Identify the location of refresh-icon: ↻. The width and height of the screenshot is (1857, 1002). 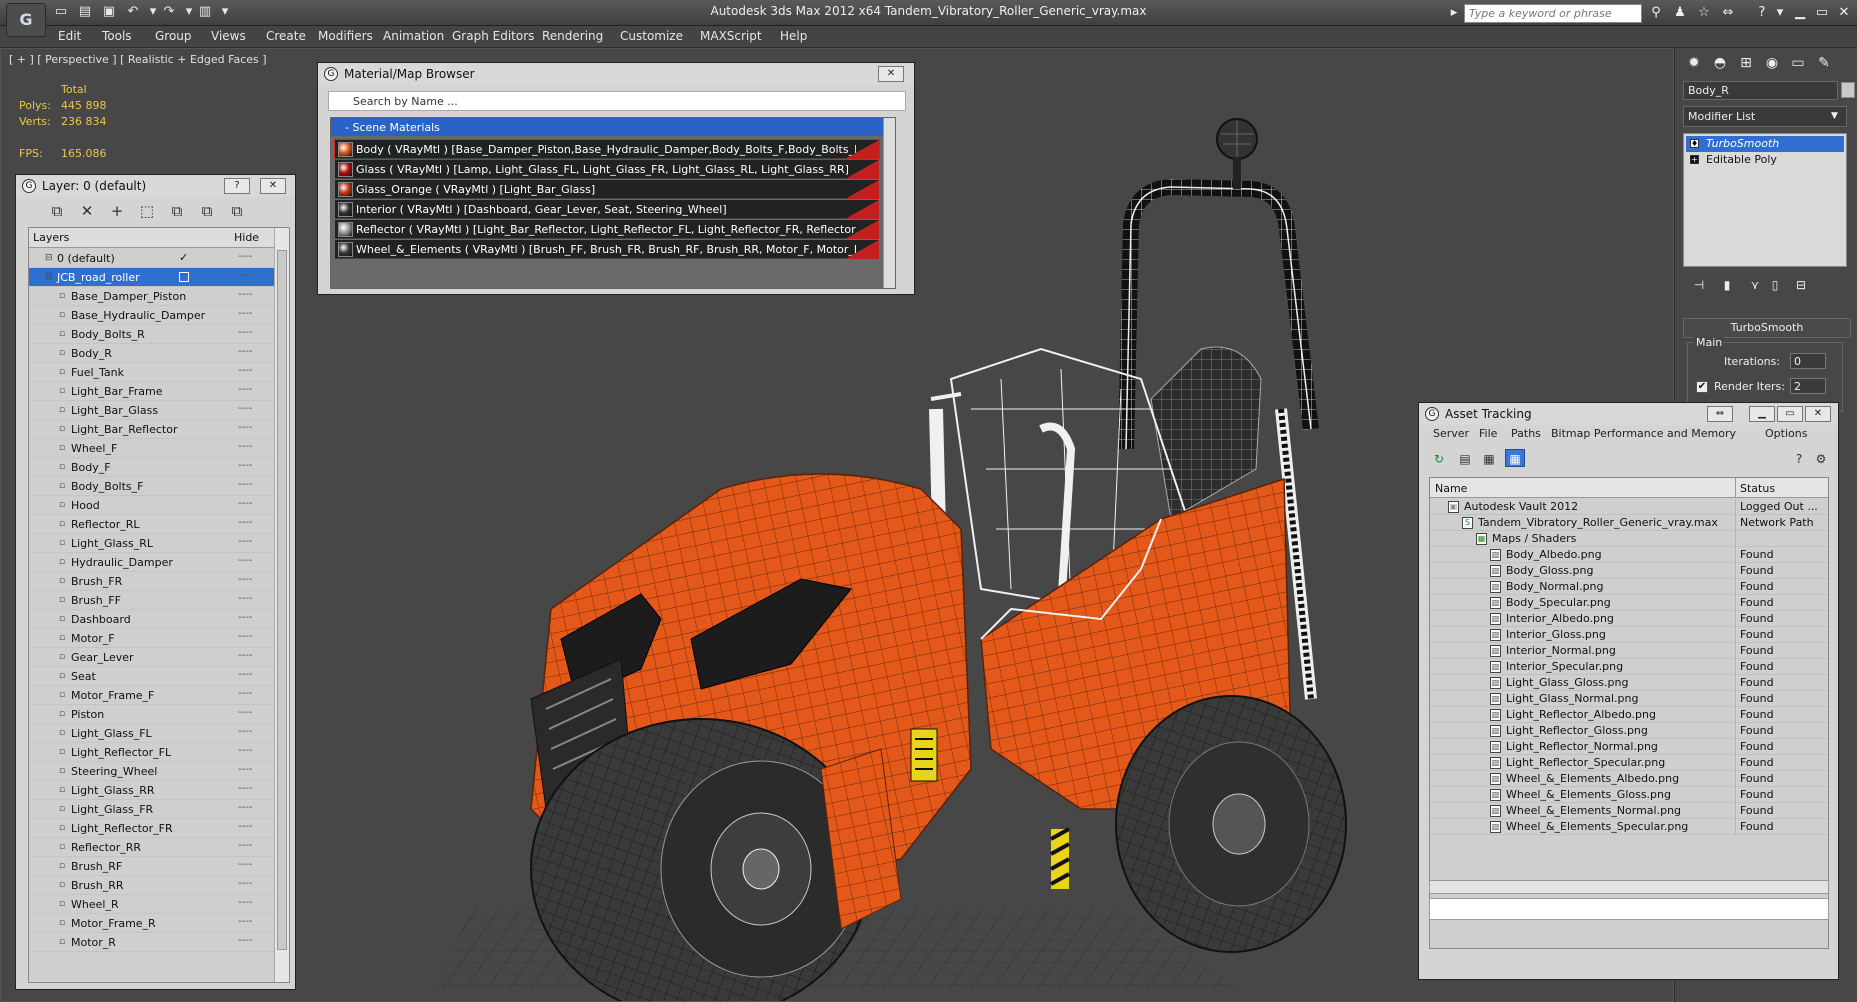
(1439, 458).